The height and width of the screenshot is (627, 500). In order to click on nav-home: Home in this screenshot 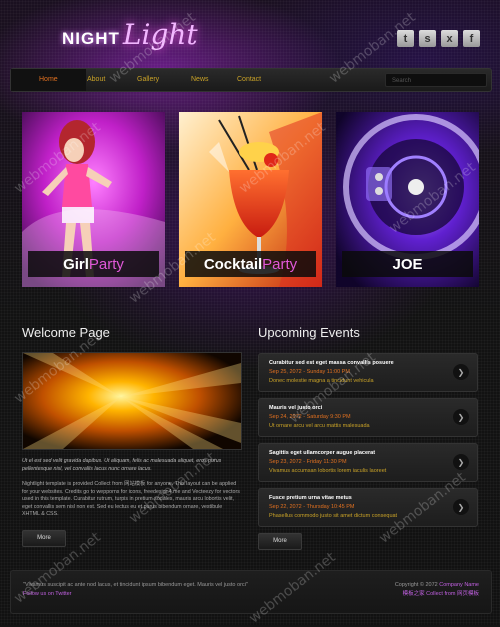, I will do `click(48, 80)`.